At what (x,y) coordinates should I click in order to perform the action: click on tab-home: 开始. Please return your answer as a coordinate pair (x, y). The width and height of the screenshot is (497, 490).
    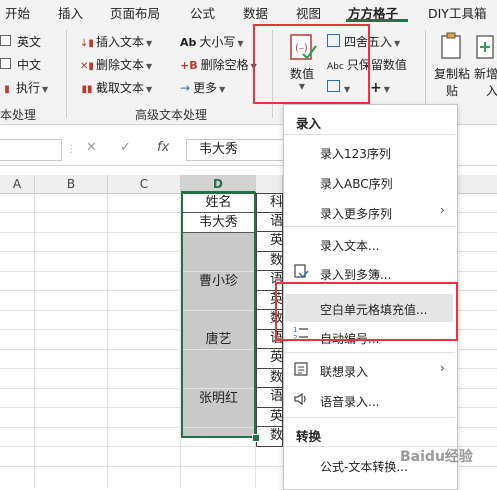
    Looking at the image, I should click on (17, 12).